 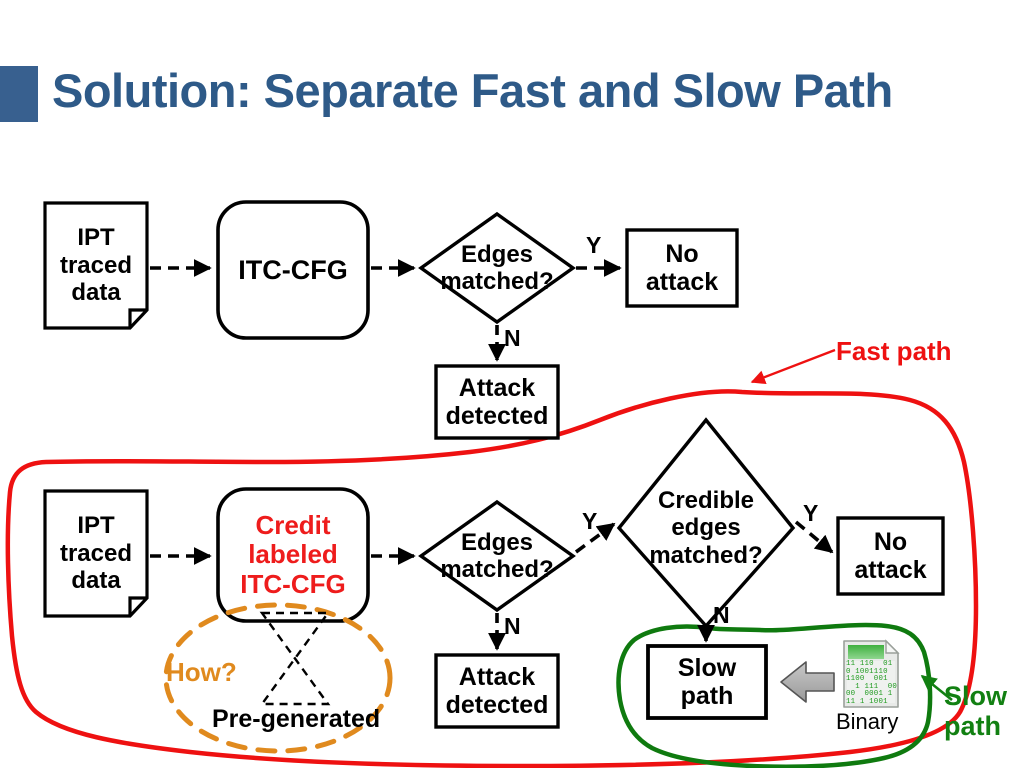 I want to click on fast-path-arrow, so click(x=793, y=366).